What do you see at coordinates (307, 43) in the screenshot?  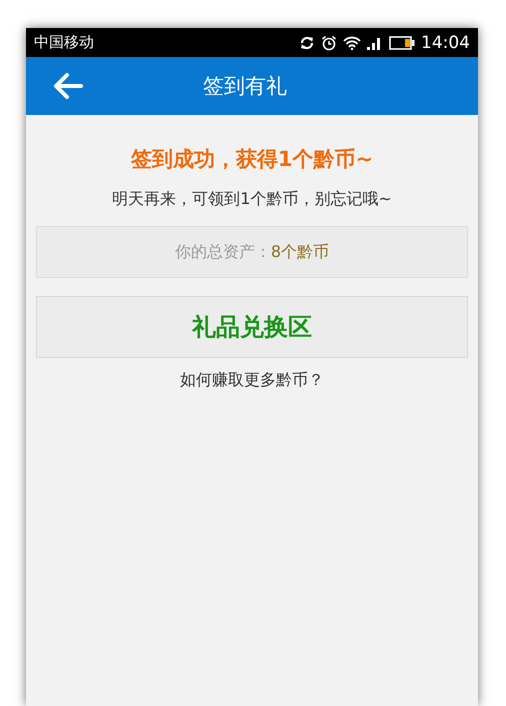 I see `sync-icon` at bounding box center [307, 43].